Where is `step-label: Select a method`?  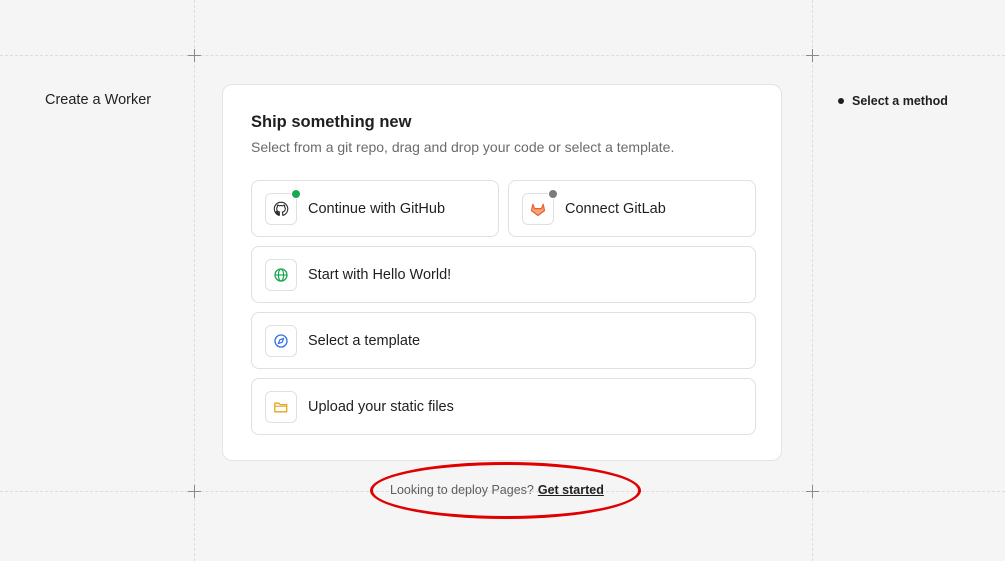
step-label: Select a method is located at coordinates (900, 101).